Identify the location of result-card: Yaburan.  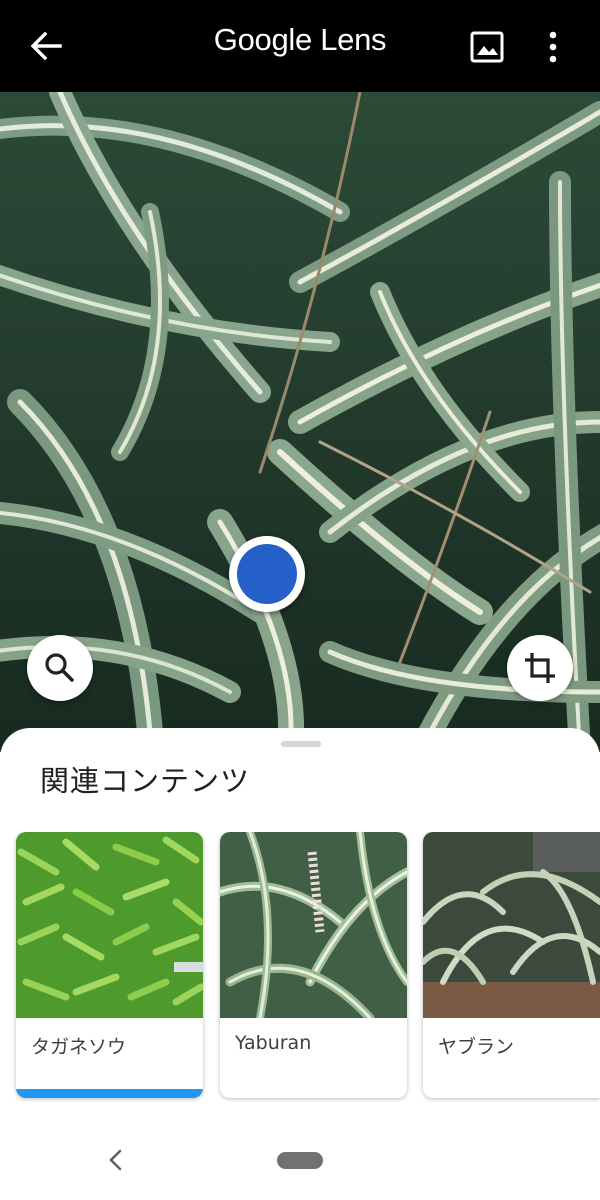
(313, 965).